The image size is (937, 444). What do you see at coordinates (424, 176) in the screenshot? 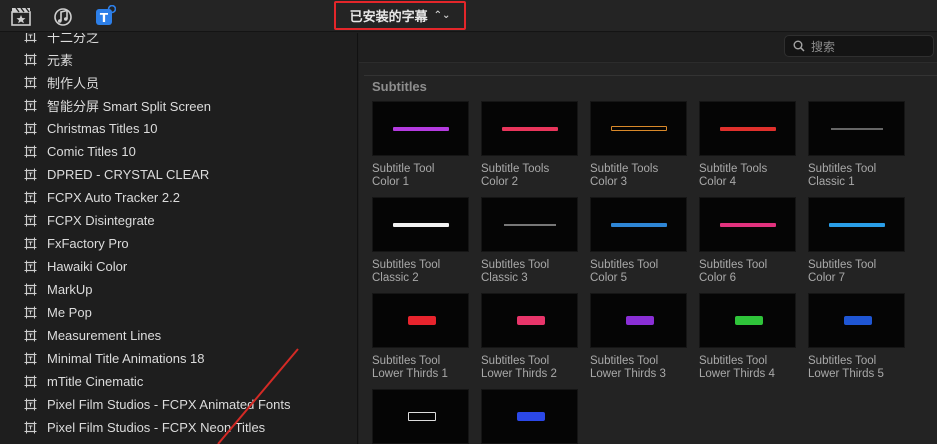
I see `tile-label: Subtitle Tool Color 1` at bounding box center [424, 176].